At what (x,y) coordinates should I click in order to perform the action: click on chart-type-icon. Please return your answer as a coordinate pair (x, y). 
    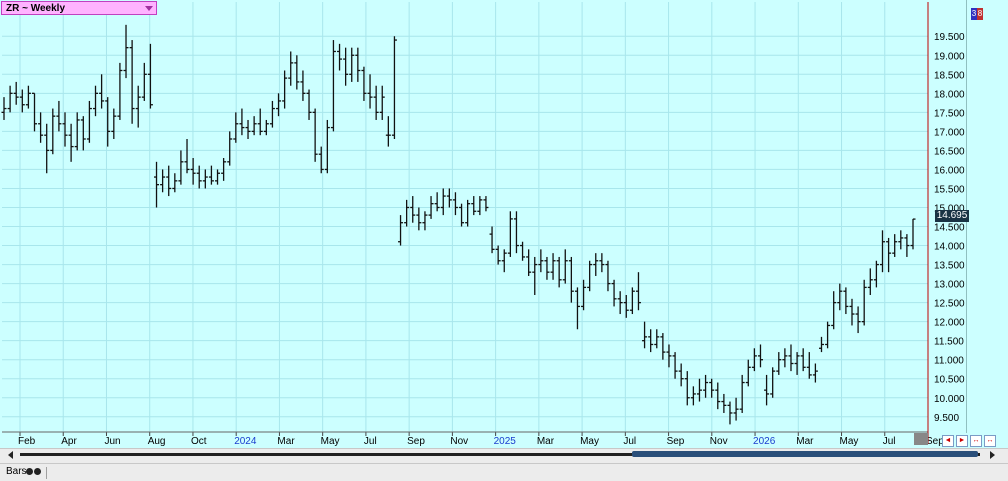
    Looking at the image, I should click on (33, 471).